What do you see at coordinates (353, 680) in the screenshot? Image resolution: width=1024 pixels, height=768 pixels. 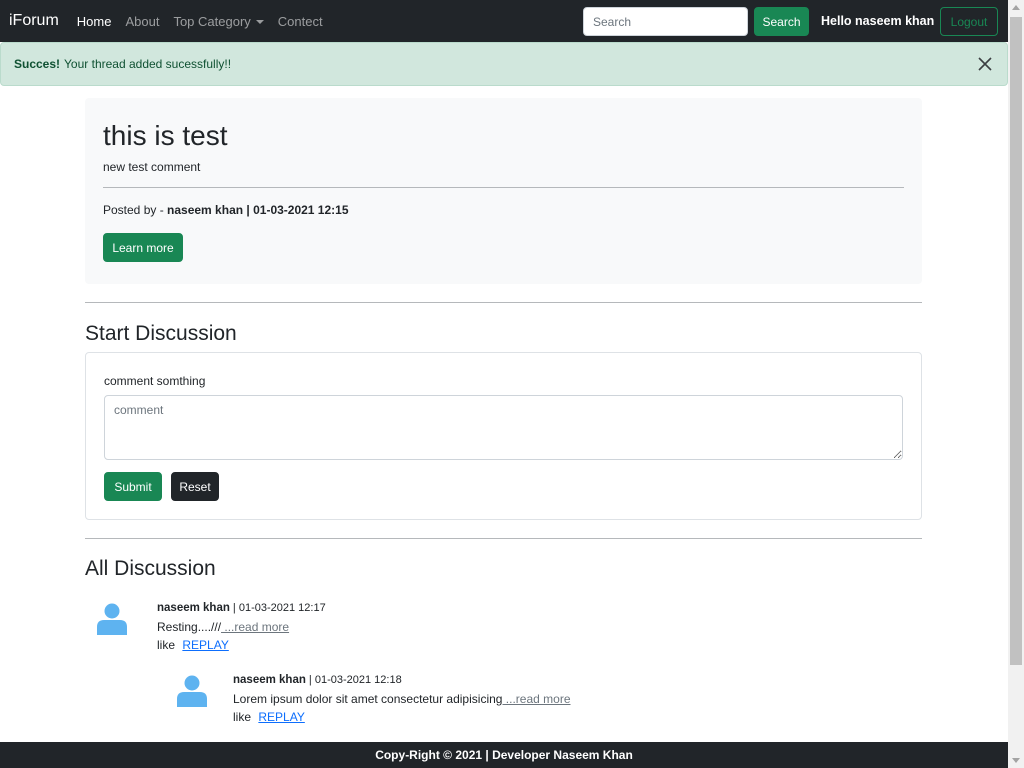 I see `comment-datetime: | 01-03-2021 12:18` at bounding box center [353, 680].